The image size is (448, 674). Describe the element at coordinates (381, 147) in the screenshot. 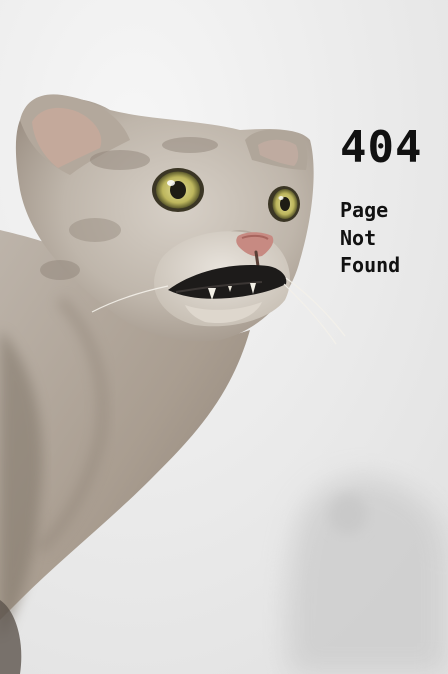

I see `error-code: 404` at that location.